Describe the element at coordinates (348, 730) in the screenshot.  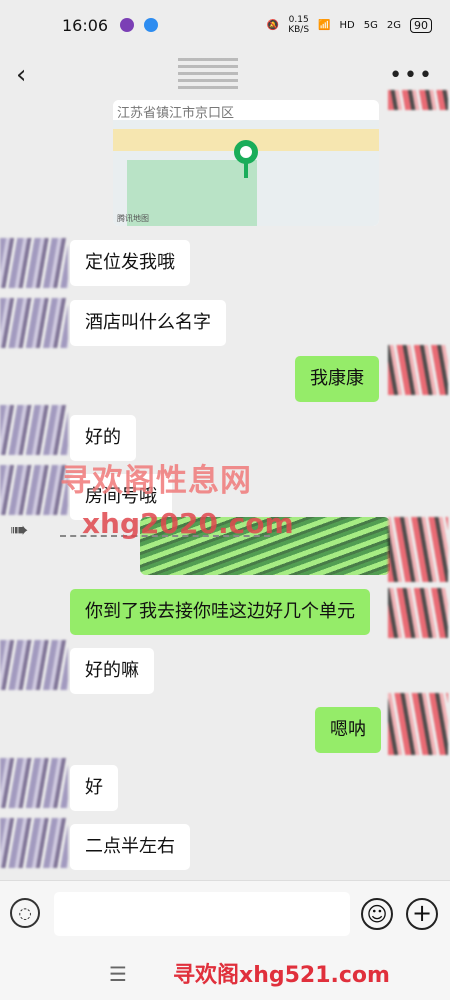
I see `message-bubble: 嗯呐` at that location.